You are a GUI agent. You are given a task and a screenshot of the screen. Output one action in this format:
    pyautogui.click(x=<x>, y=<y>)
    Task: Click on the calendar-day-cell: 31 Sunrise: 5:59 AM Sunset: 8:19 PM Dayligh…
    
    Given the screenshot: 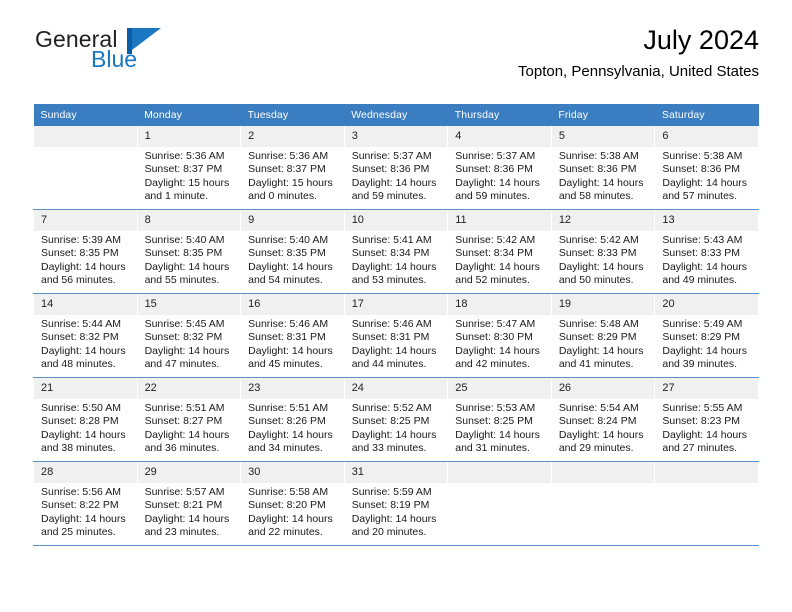 What is the action you would take?
    pyautogui.click(x=396, y=503)
    